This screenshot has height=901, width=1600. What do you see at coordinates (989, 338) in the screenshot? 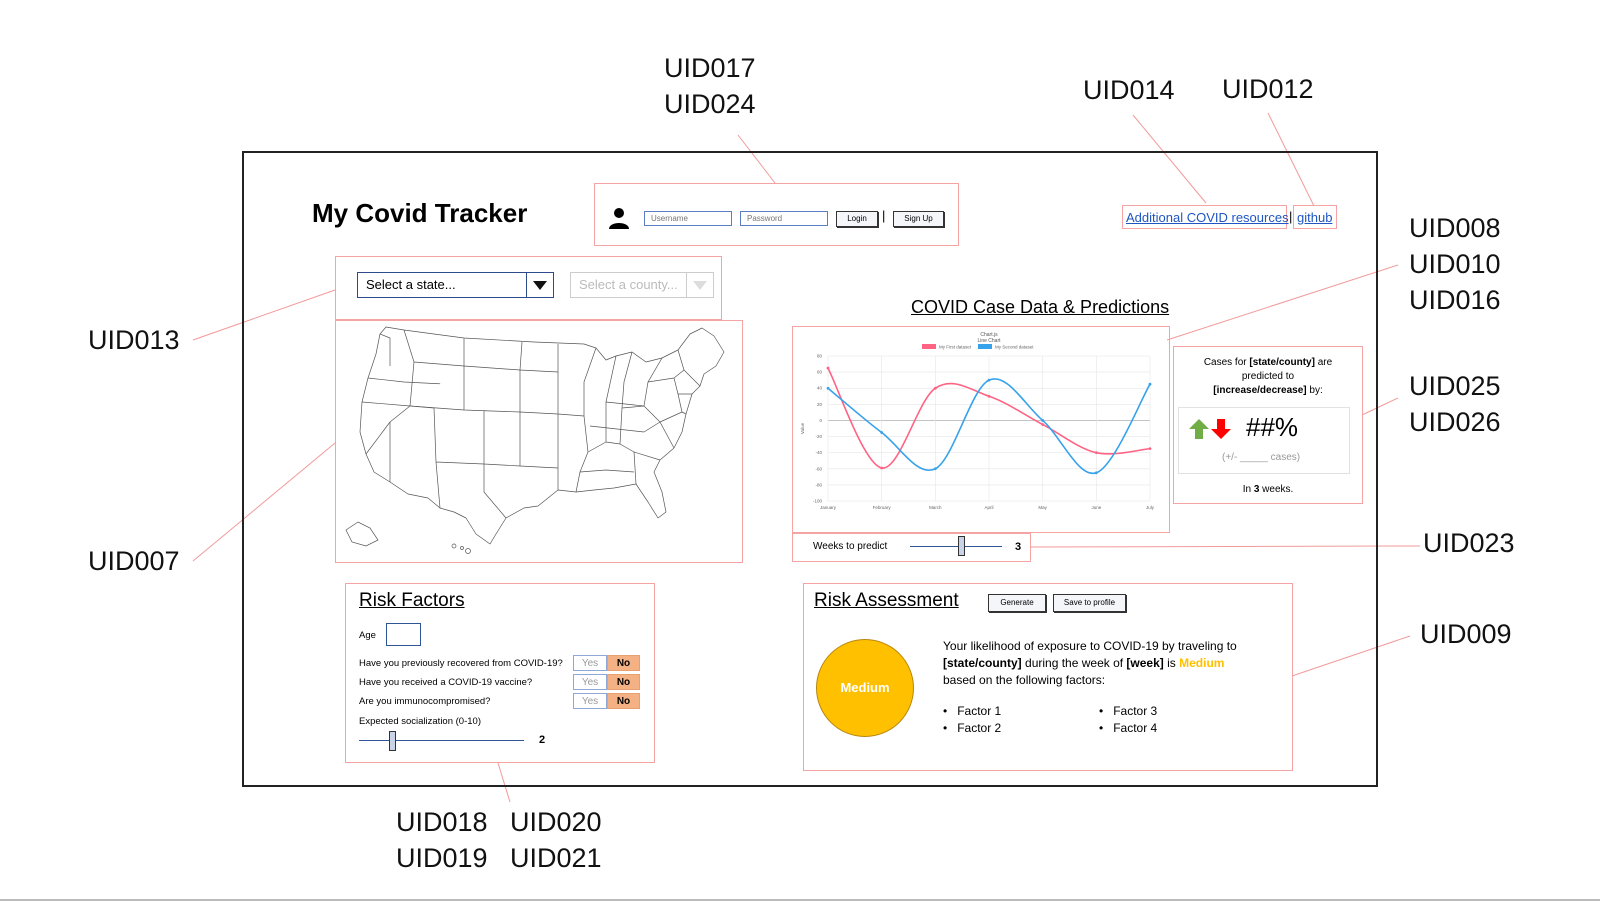
I see `chart-title: Chart.js Line Chart` at bounding box center [989, 338].